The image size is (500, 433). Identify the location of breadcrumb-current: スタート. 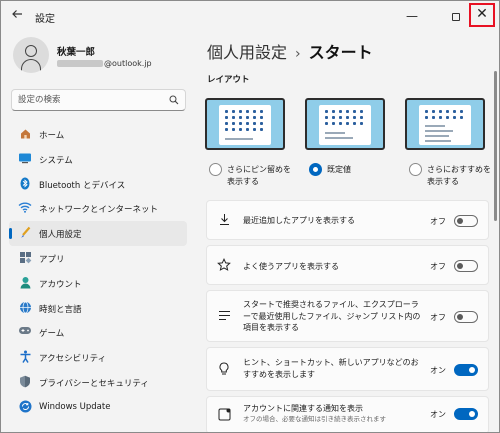
(340, 52).